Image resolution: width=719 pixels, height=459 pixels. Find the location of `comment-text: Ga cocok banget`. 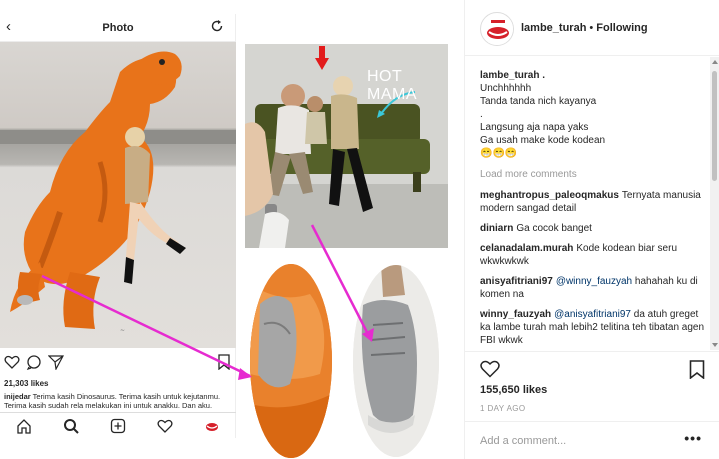

comment-text: Ga cocok banget is located at coordinates (554, 228).